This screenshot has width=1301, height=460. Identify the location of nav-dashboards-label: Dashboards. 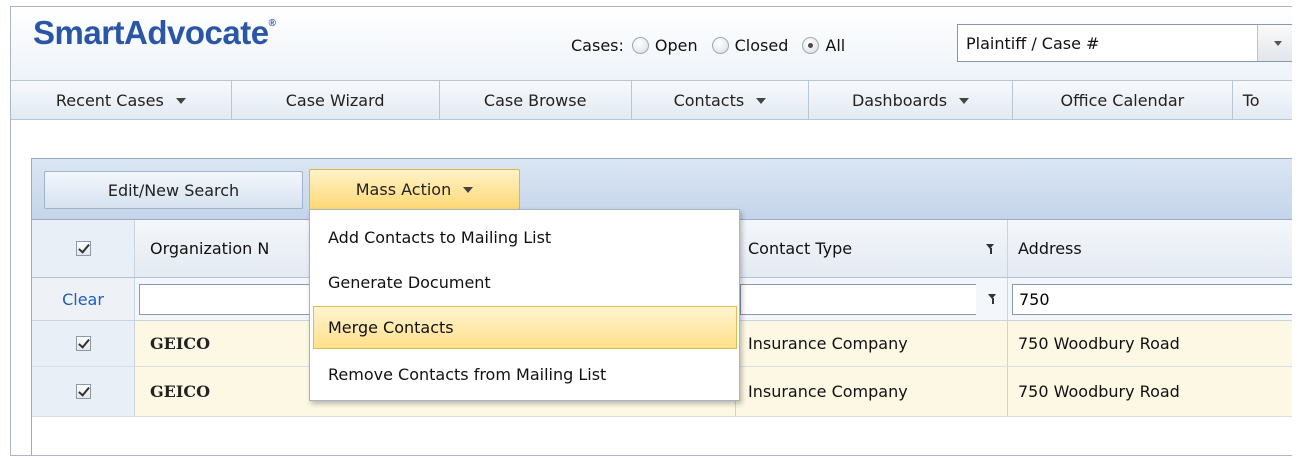
(899, 100).